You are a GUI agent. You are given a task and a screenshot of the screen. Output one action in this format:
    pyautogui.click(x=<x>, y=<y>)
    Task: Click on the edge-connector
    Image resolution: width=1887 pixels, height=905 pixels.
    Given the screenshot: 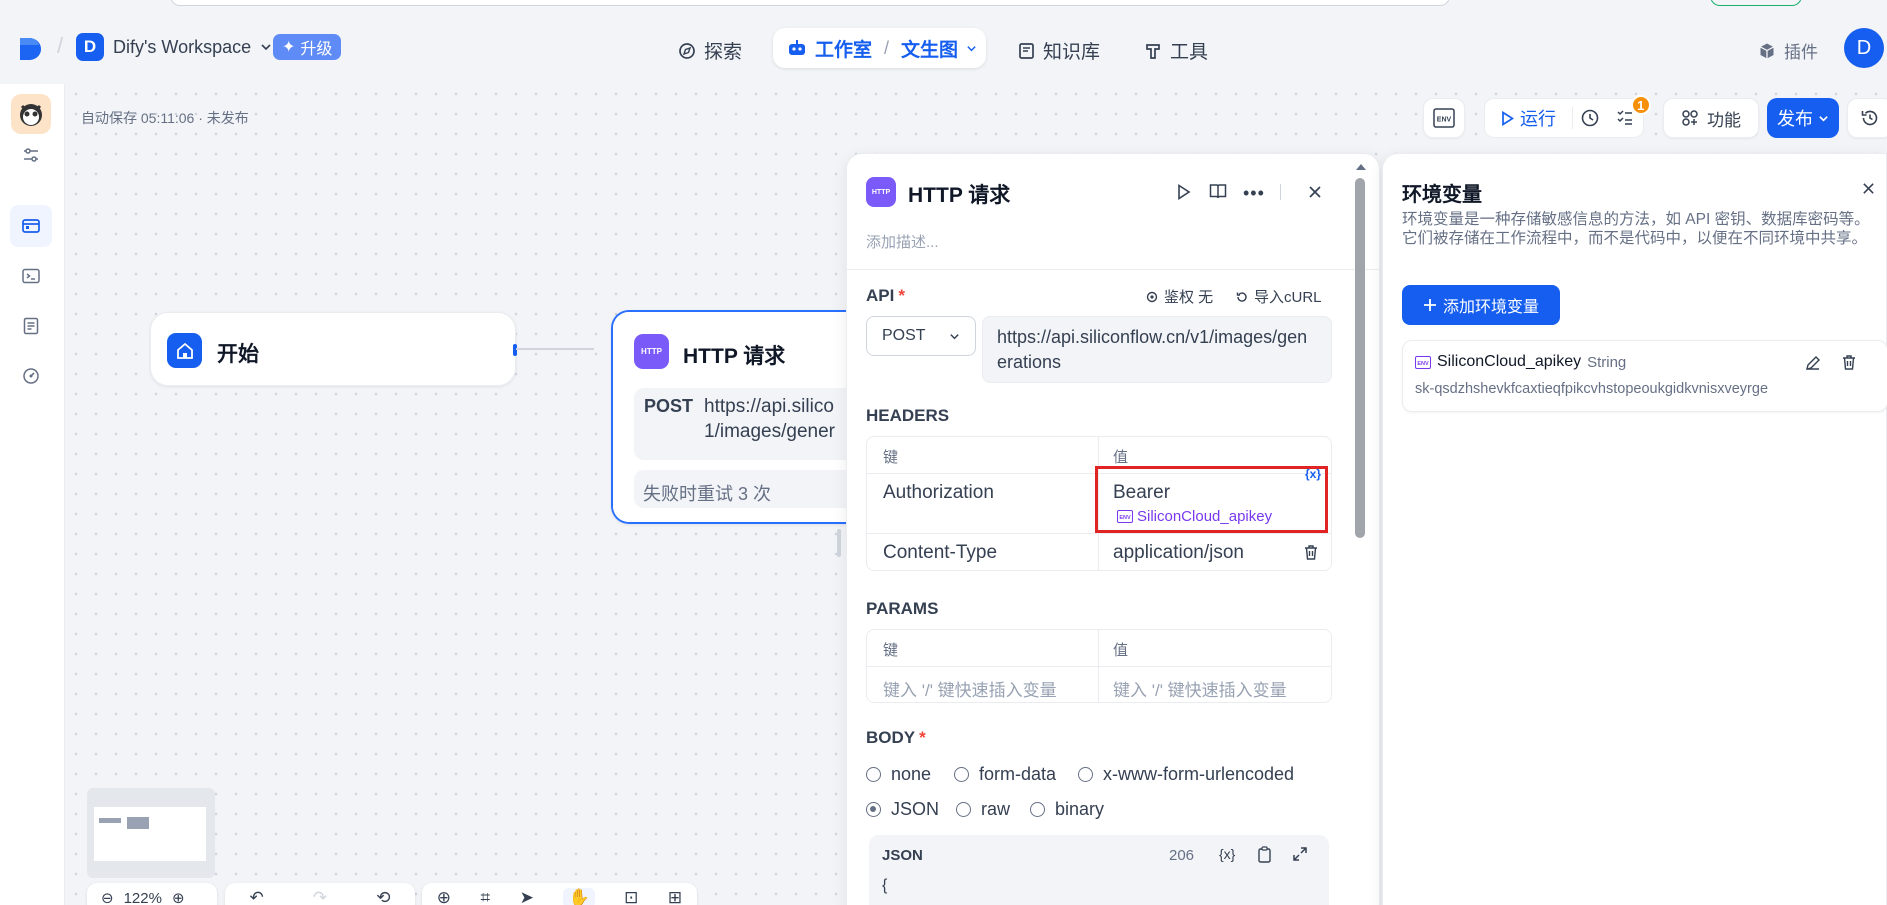 What is the action you would take?
    pyautogui.click(x=555, y=349)
    